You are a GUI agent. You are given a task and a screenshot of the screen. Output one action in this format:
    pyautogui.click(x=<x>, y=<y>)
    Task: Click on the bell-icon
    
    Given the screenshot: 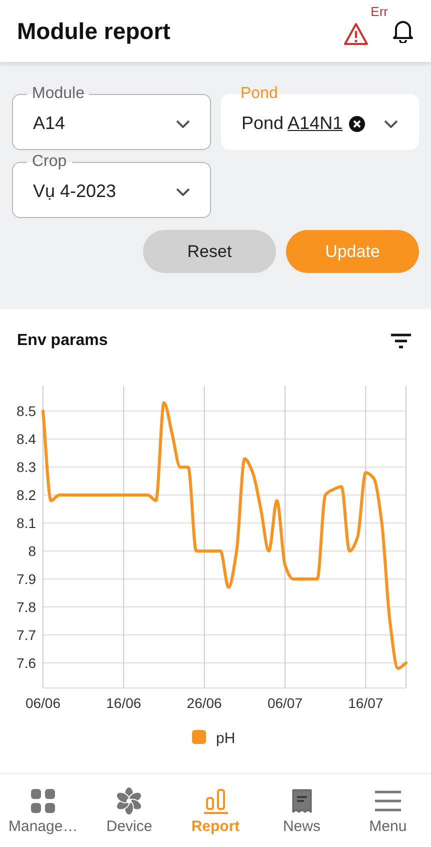 What is the action you would take?
    pyautogui.click(x=403, y=31)
    